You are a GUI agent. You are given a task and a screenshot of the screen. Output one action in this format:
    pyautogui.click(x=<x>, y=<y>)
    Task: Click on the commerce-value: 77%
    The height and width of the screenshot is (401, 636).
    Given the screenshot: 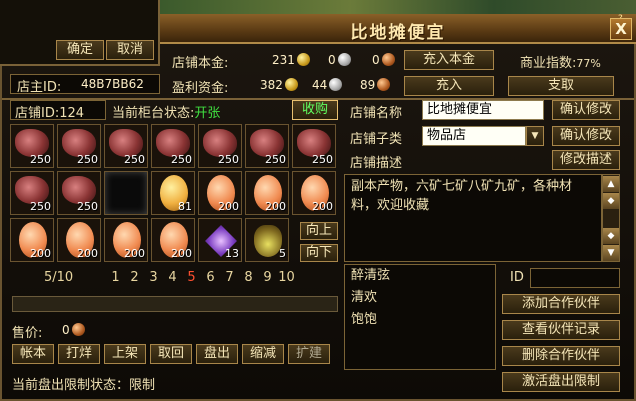 What is the action you would take?
    pyautogui.click(x=588, y=63)
    